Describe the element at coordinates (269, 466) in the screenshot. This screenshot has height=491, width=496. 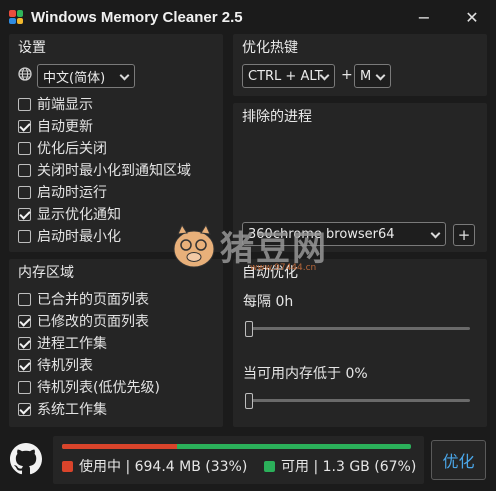
I see `free-legend-swatch` at that location.